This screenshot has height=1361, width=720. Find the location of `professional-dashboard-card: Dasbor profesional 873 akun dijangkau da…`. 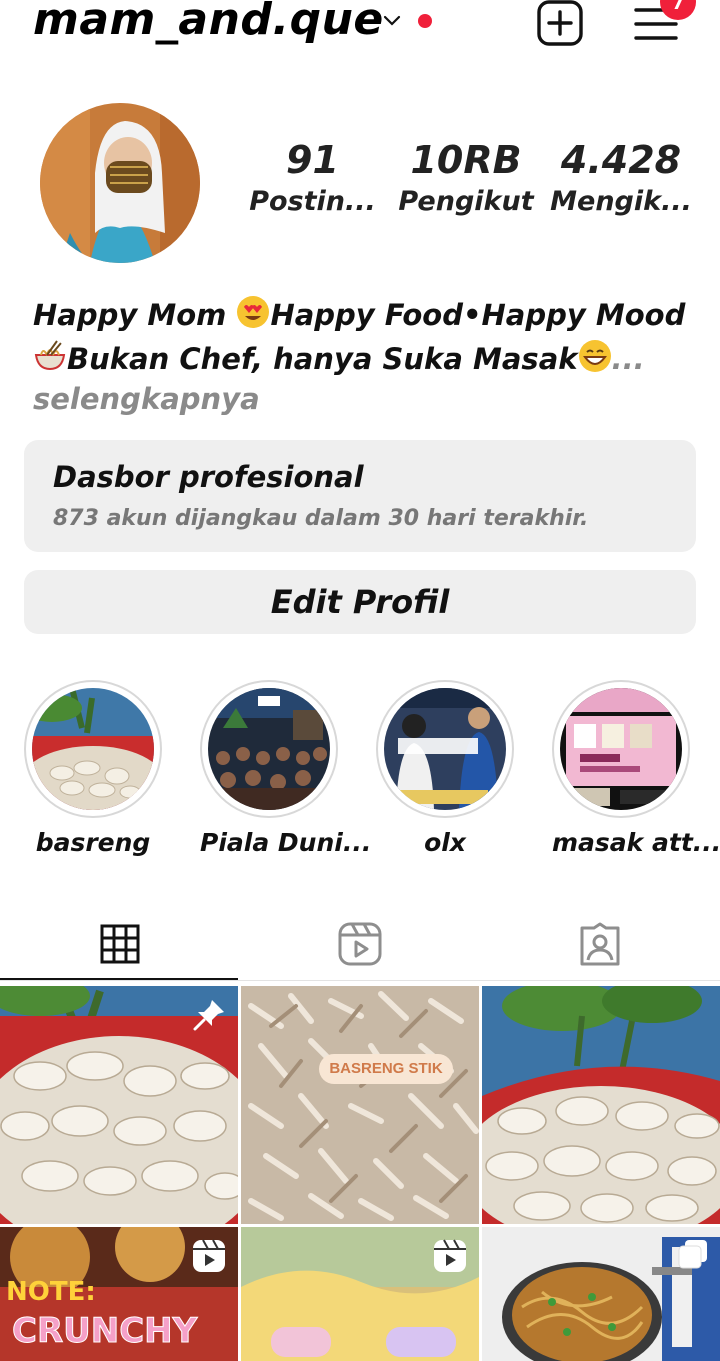

professional-dashboard-card: Dasbor profesional 873 akun dijangkau da… is located at coordinates (360, 496).